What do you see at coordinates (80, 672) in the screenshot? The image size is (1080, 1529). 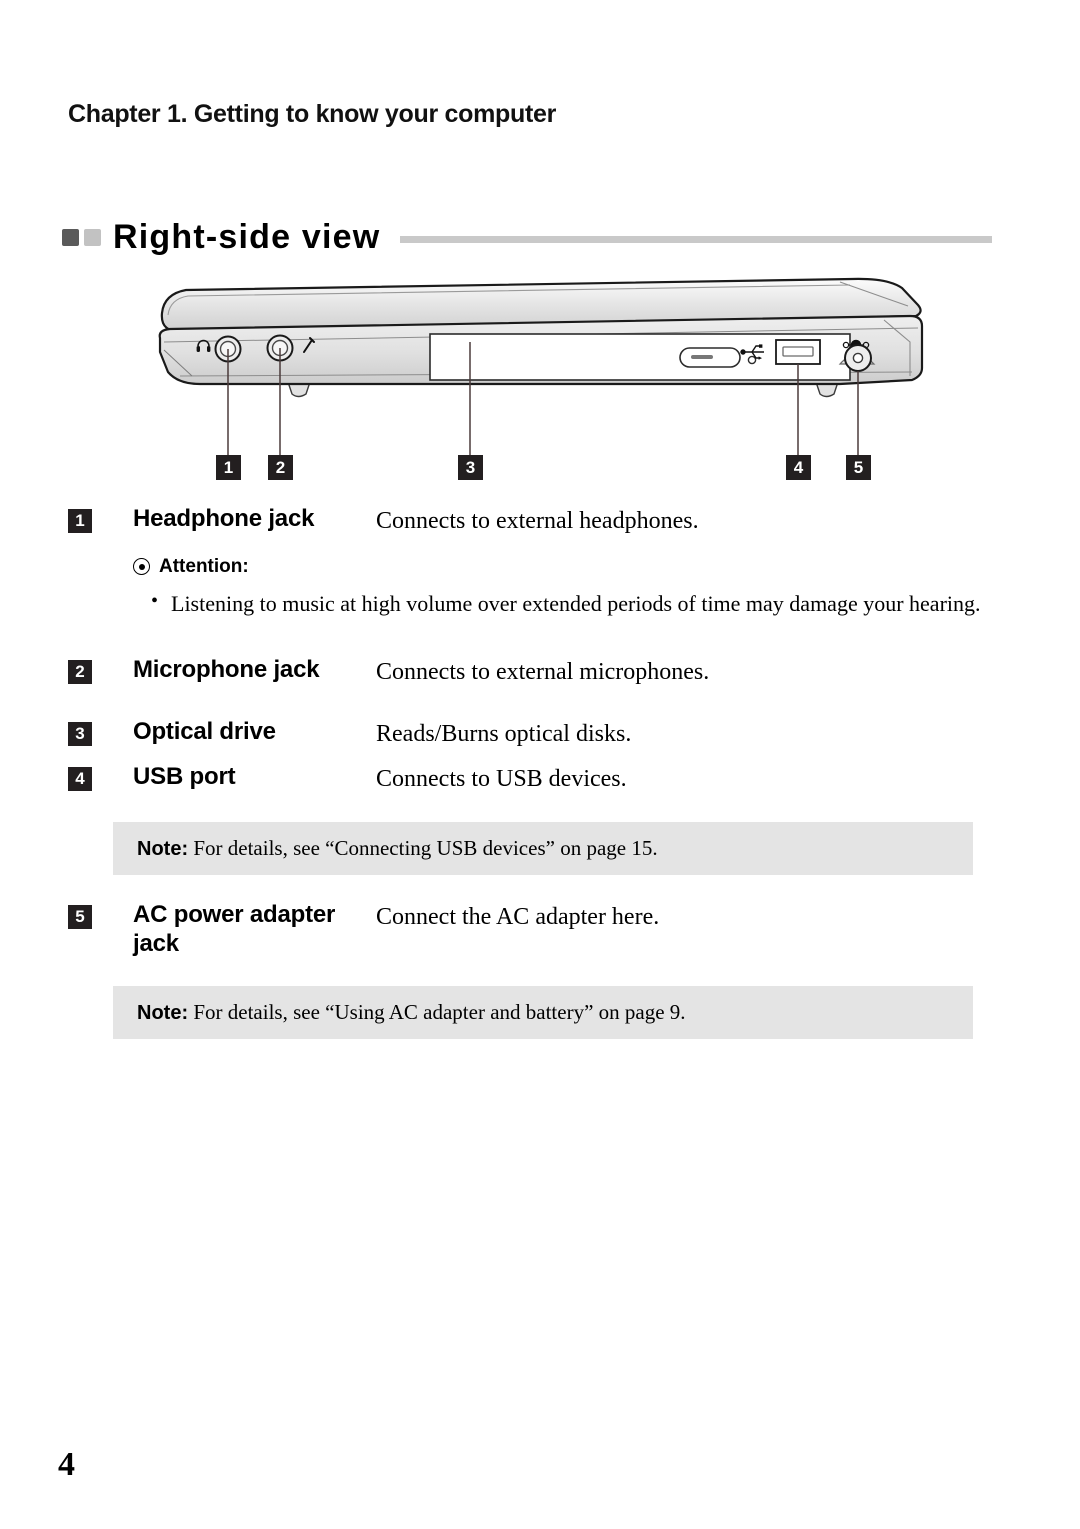 I see `item-number-badge: 2` at bounding box center [80, 672].